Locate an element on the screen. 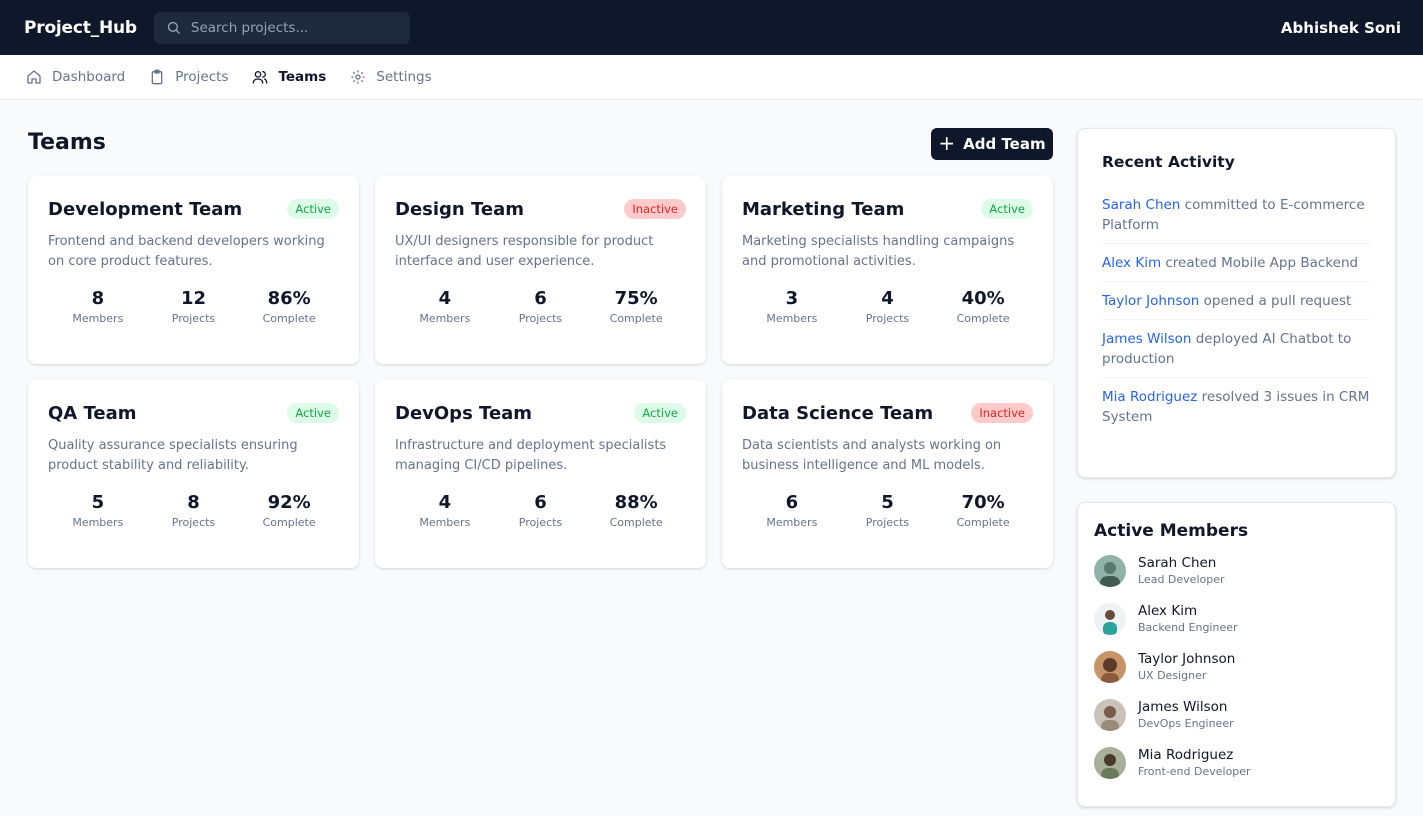  add-team-button: + Add Team is located at coordinates (992, 144).